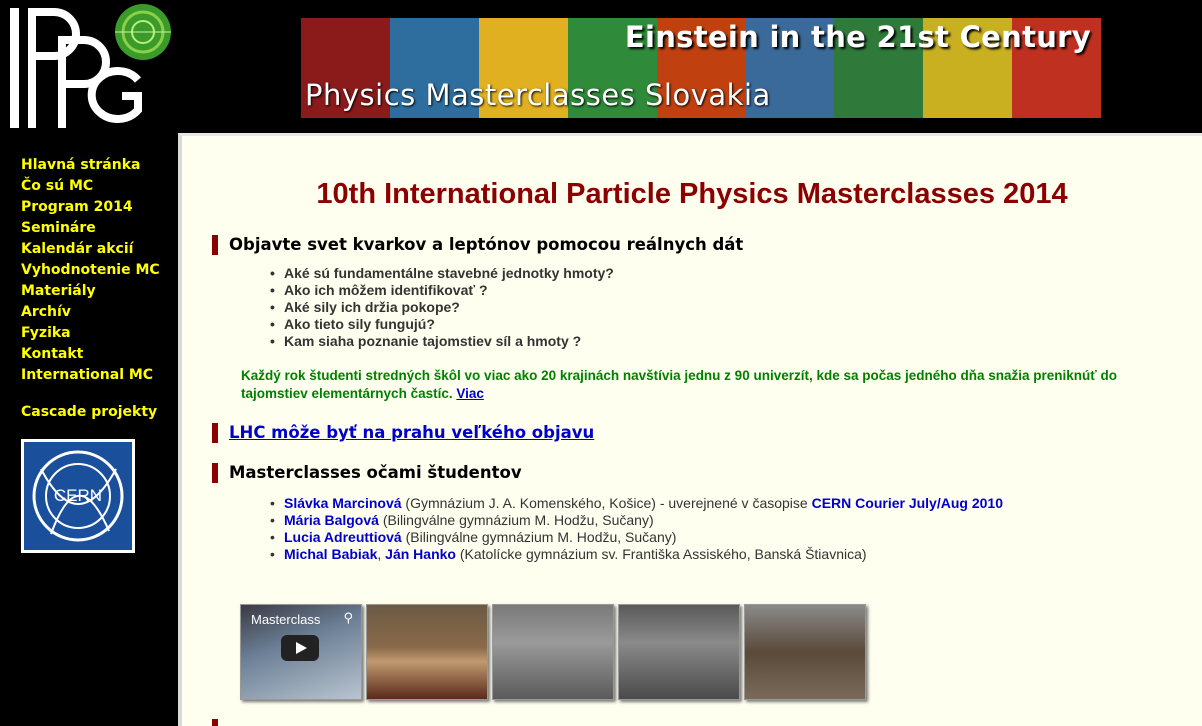 The image size is (1202, 726). Describe the element at coordinates (442, 324) in the screenshot. I see `list-item: Ako tieto sily fungujú?` at that location.